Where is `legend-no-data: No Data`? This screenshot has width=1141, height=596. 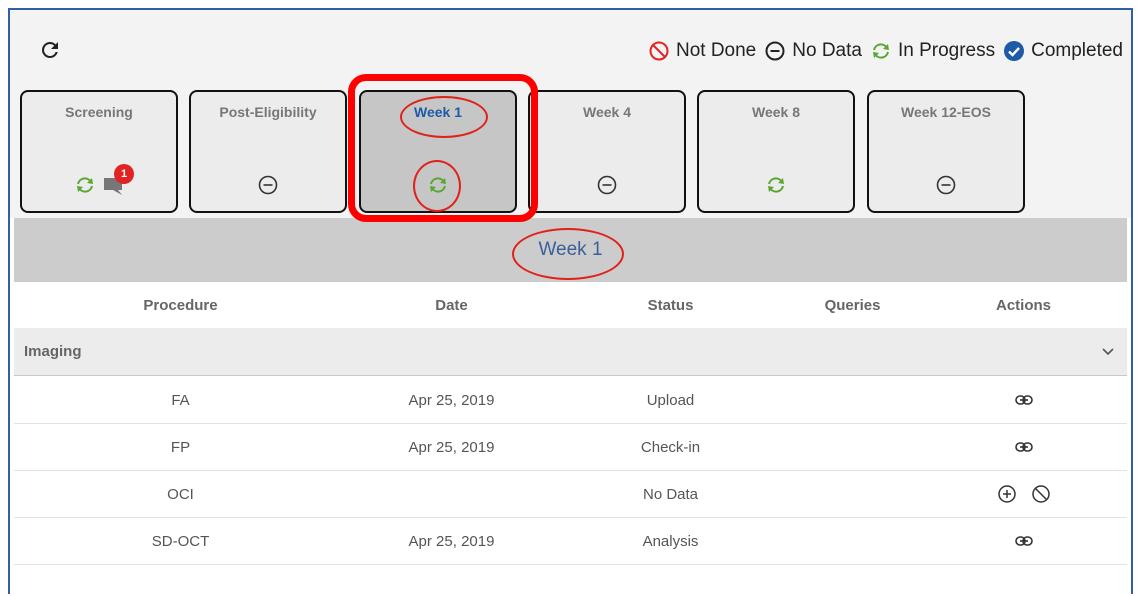 legend-no-data: No Data is located at coordinates (813, 51).